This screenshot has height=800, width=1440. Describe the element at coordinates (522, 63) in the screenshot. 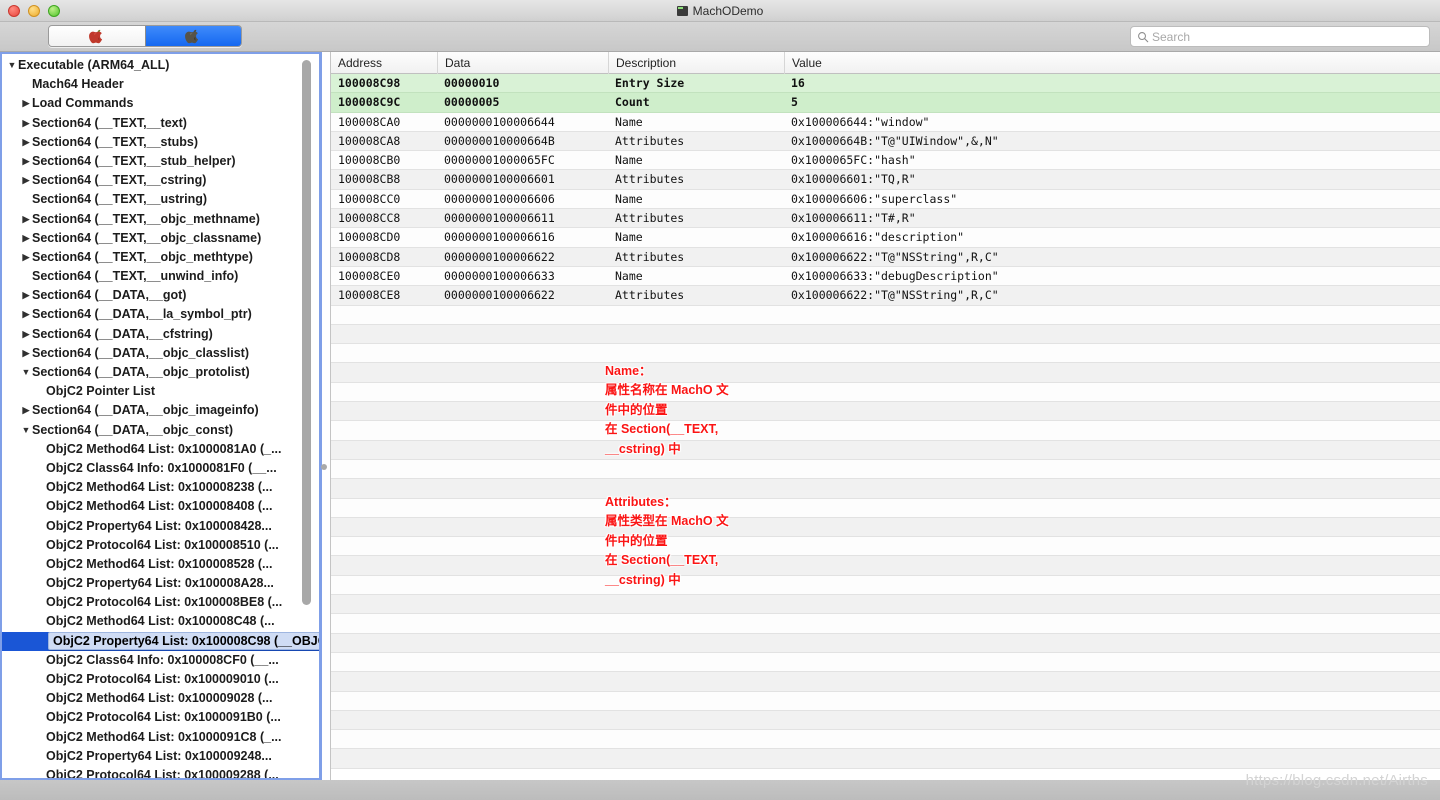

I see `column-header-data: Data` at that location.